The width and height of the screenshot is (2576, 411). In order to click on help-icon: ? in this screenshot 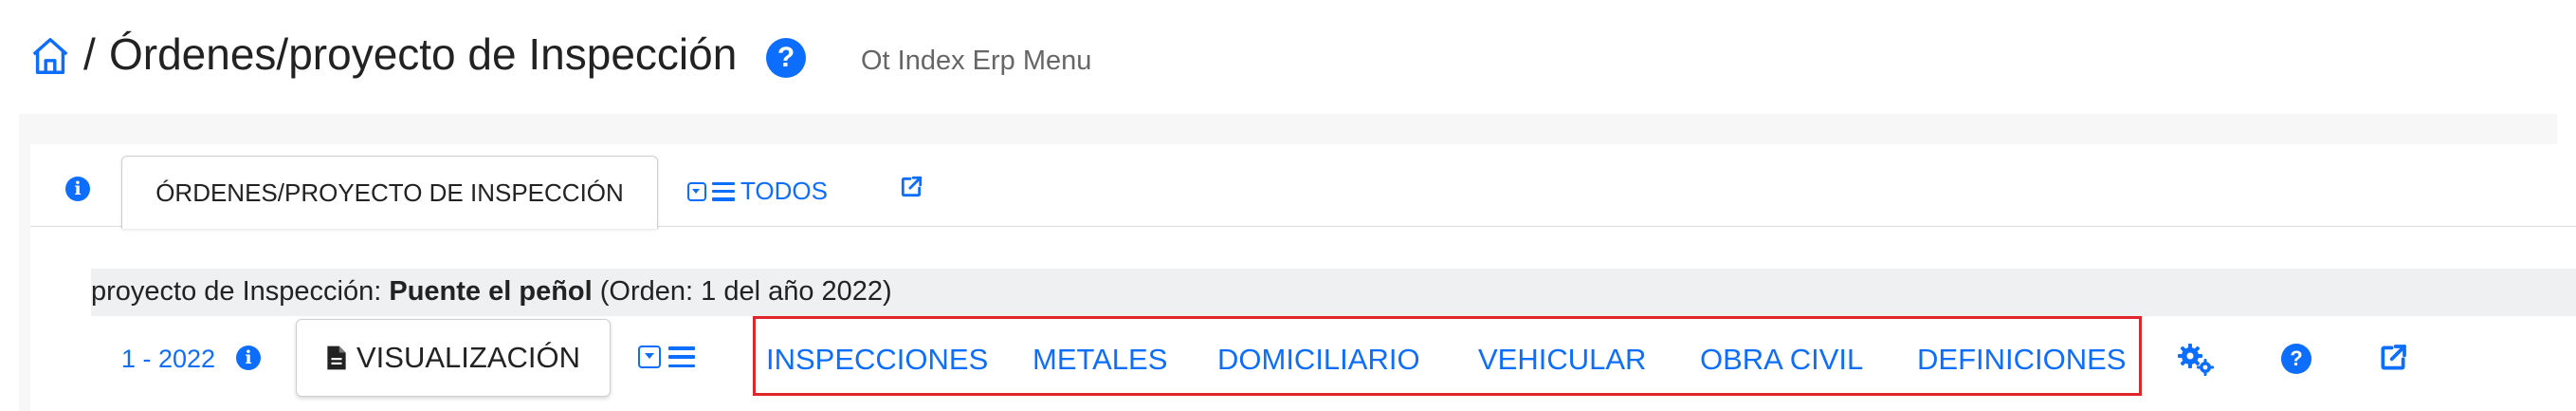, I will do `click(786, 58)`.